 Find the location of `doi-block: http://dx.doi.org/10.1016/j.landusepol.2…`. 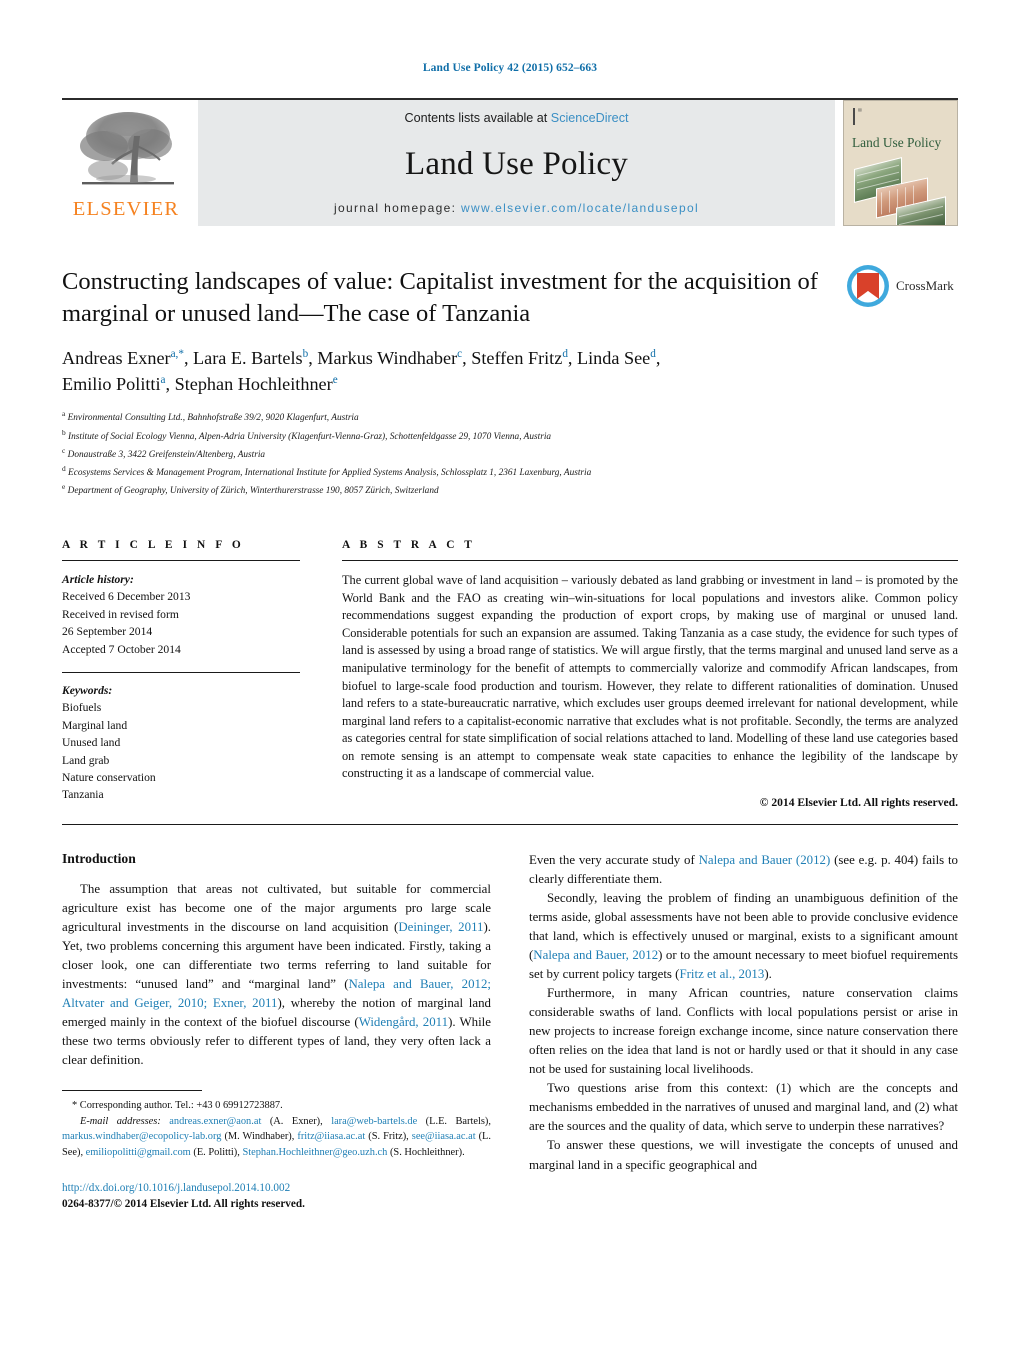

doi-block: http://dx.doi.org/10.1016/j.landusepol.2… is located at coordinates (276, 1196).